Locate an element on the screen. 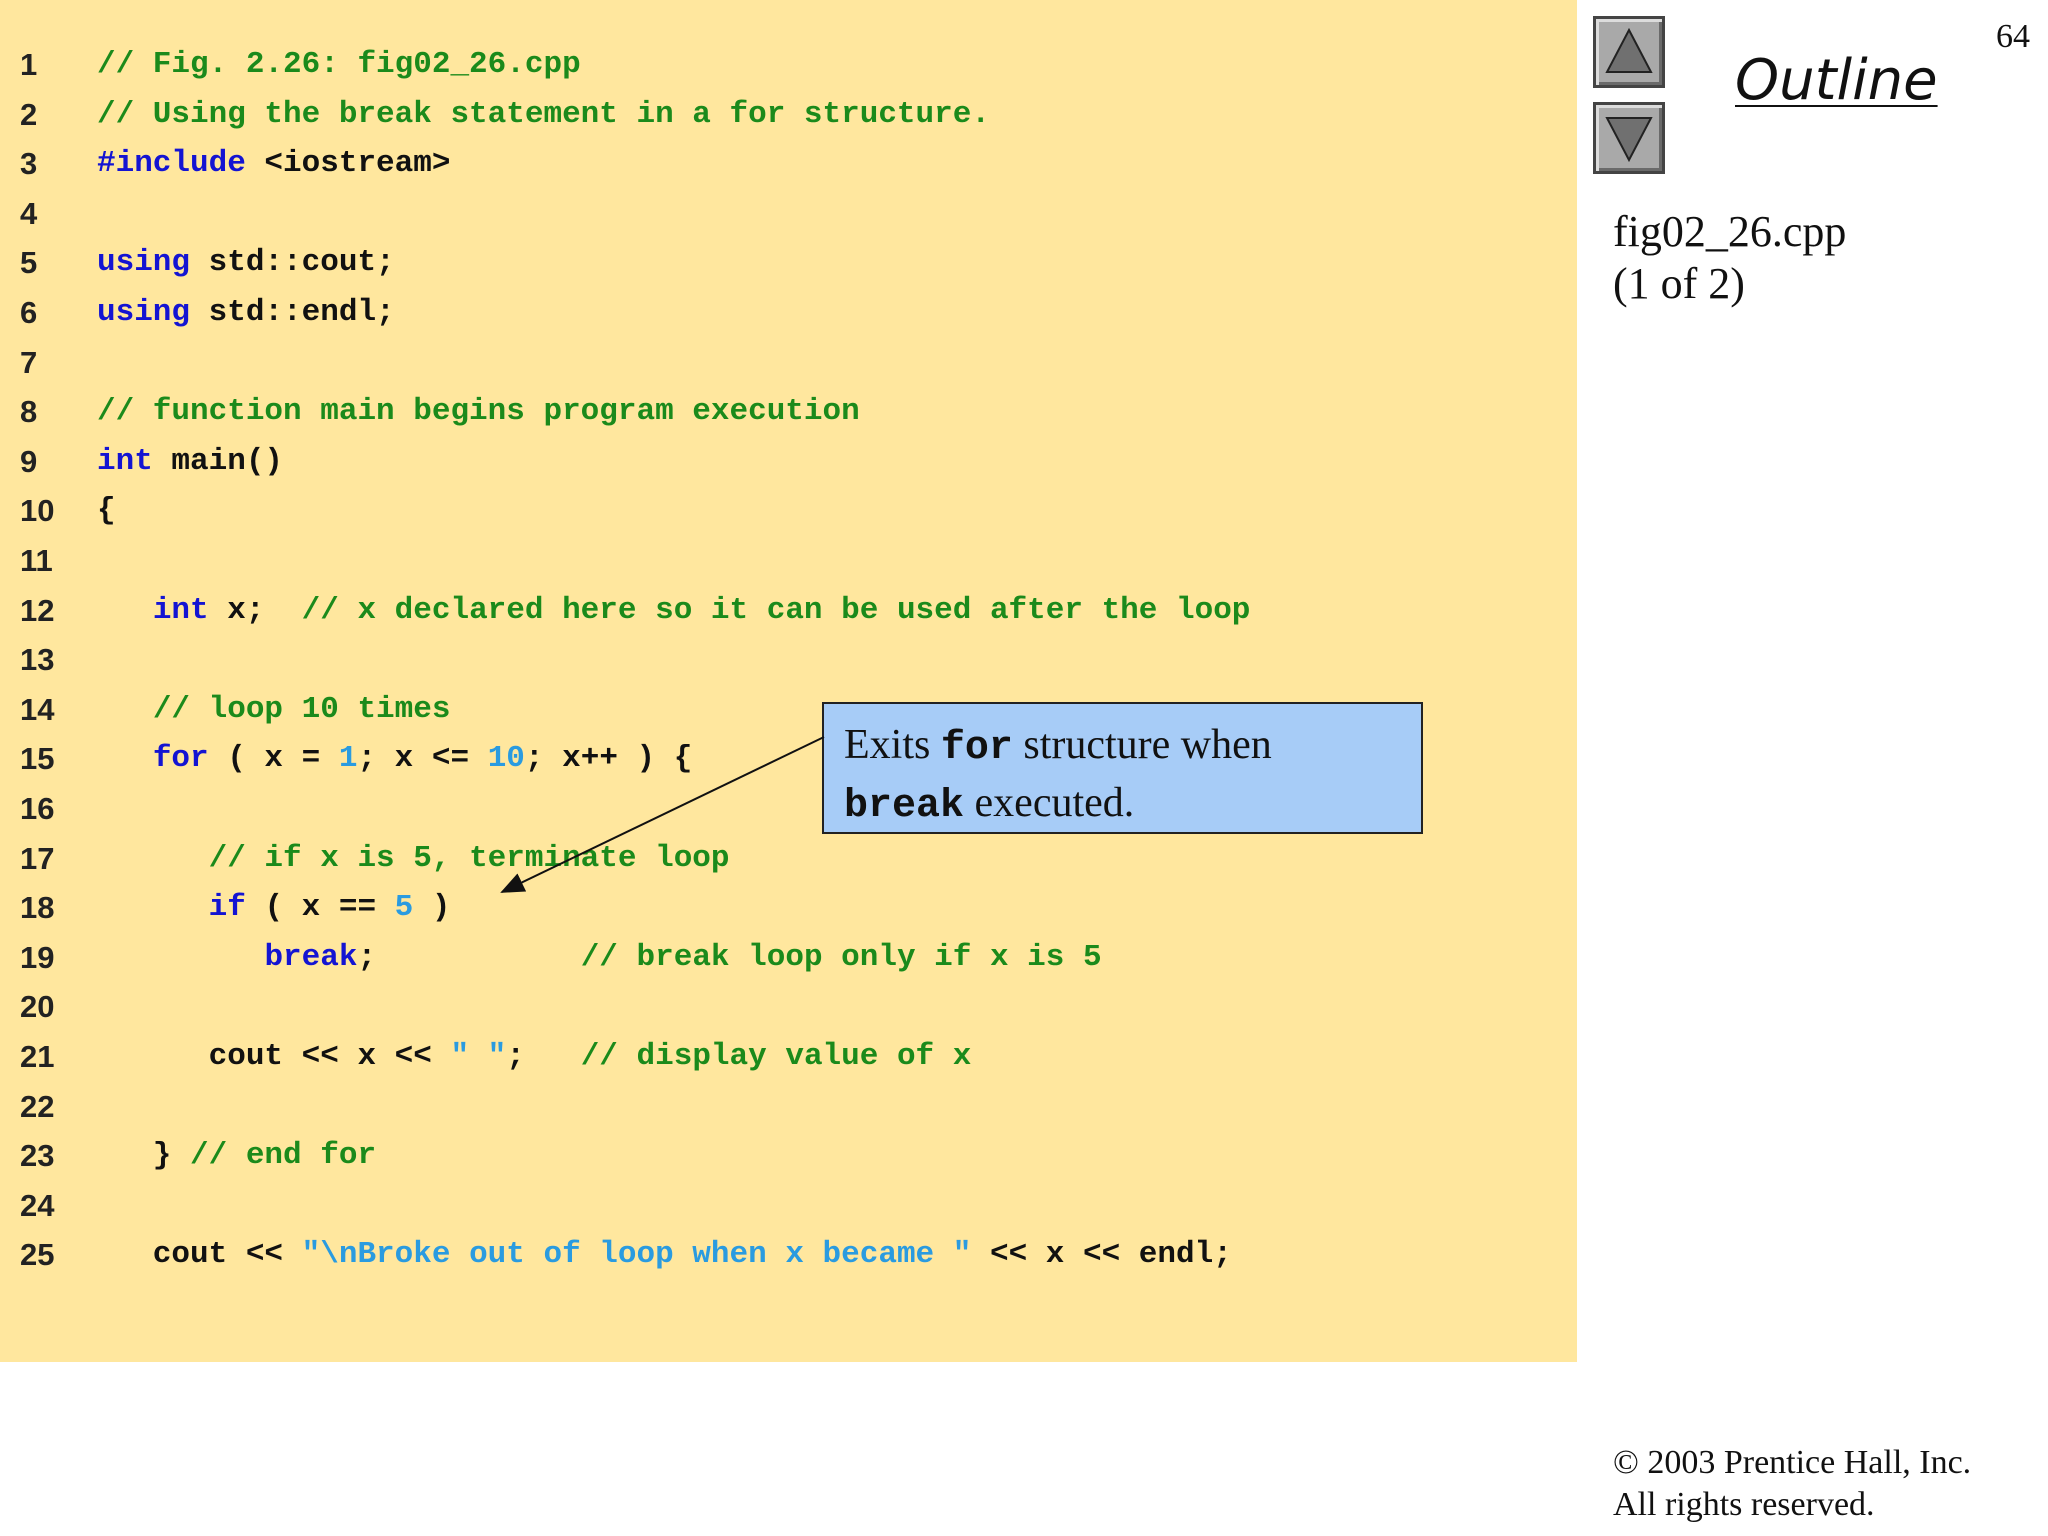  line-number: 4 is located at coordinates (29, 213).